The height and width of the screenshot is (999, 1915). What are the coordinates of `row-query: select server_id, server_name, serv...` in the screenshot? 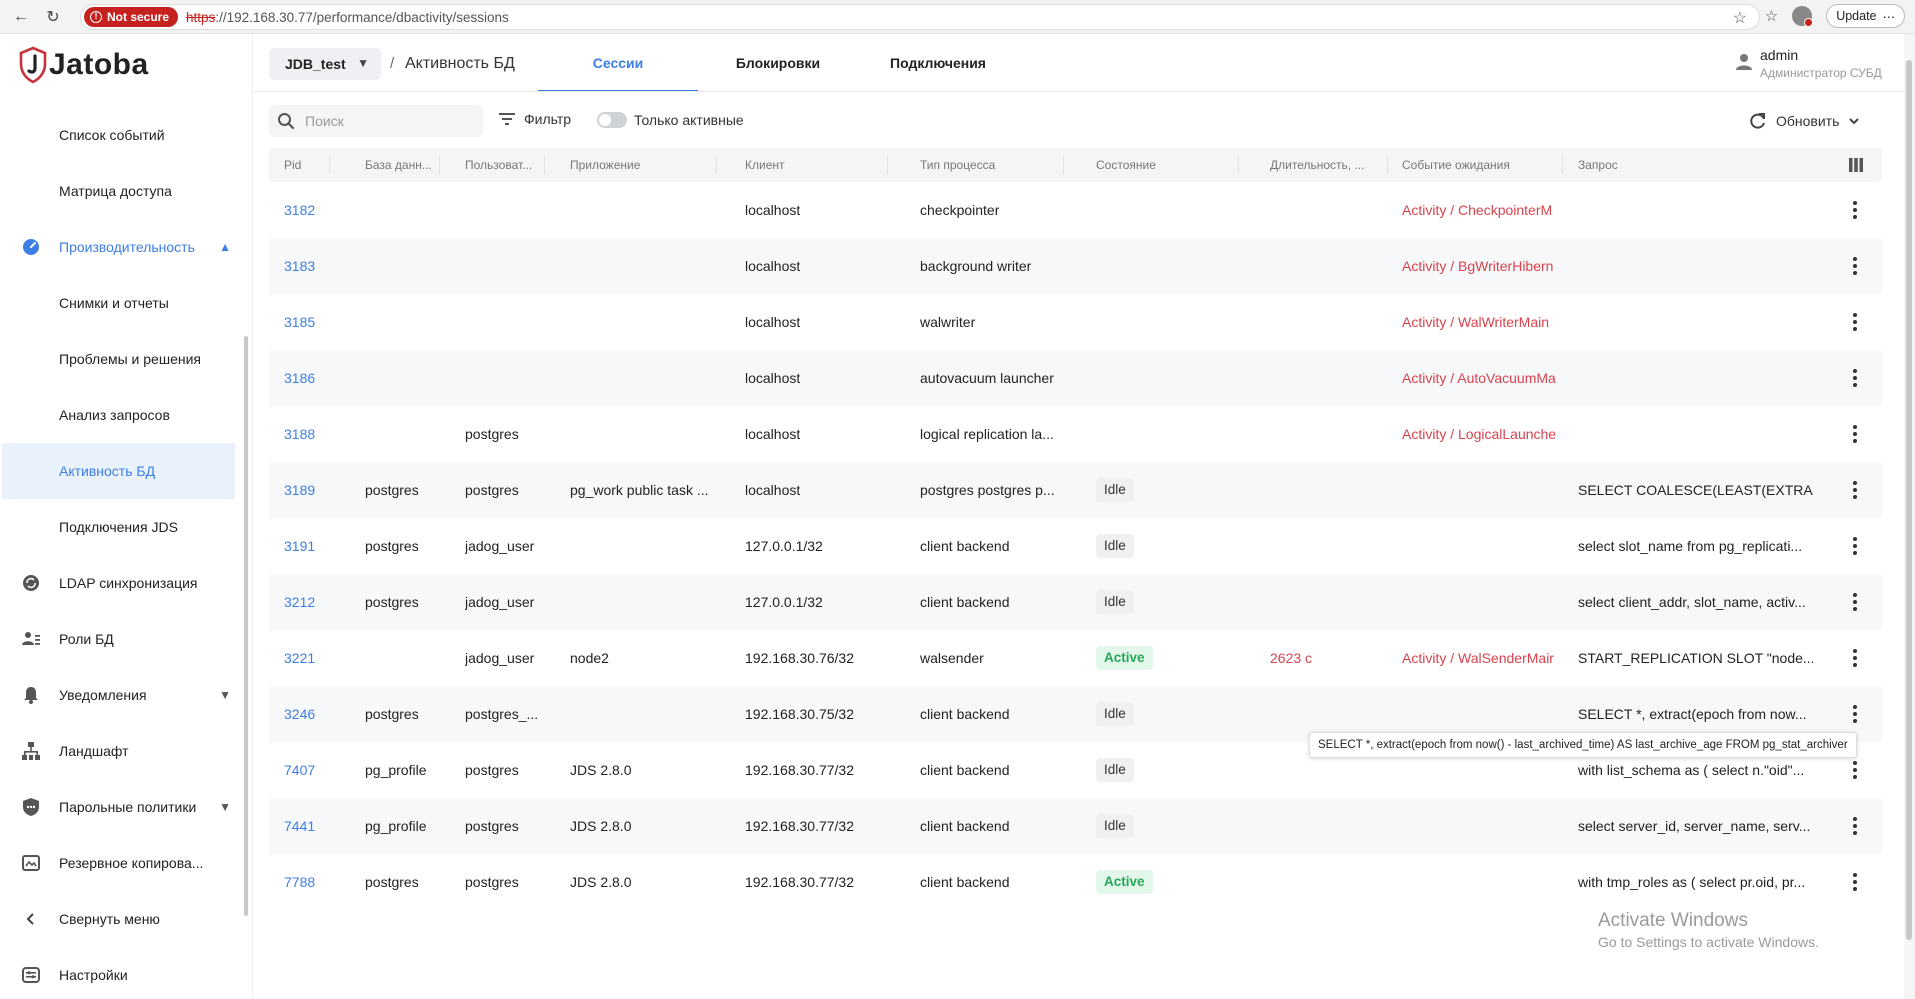 It's located at (1694, 826).